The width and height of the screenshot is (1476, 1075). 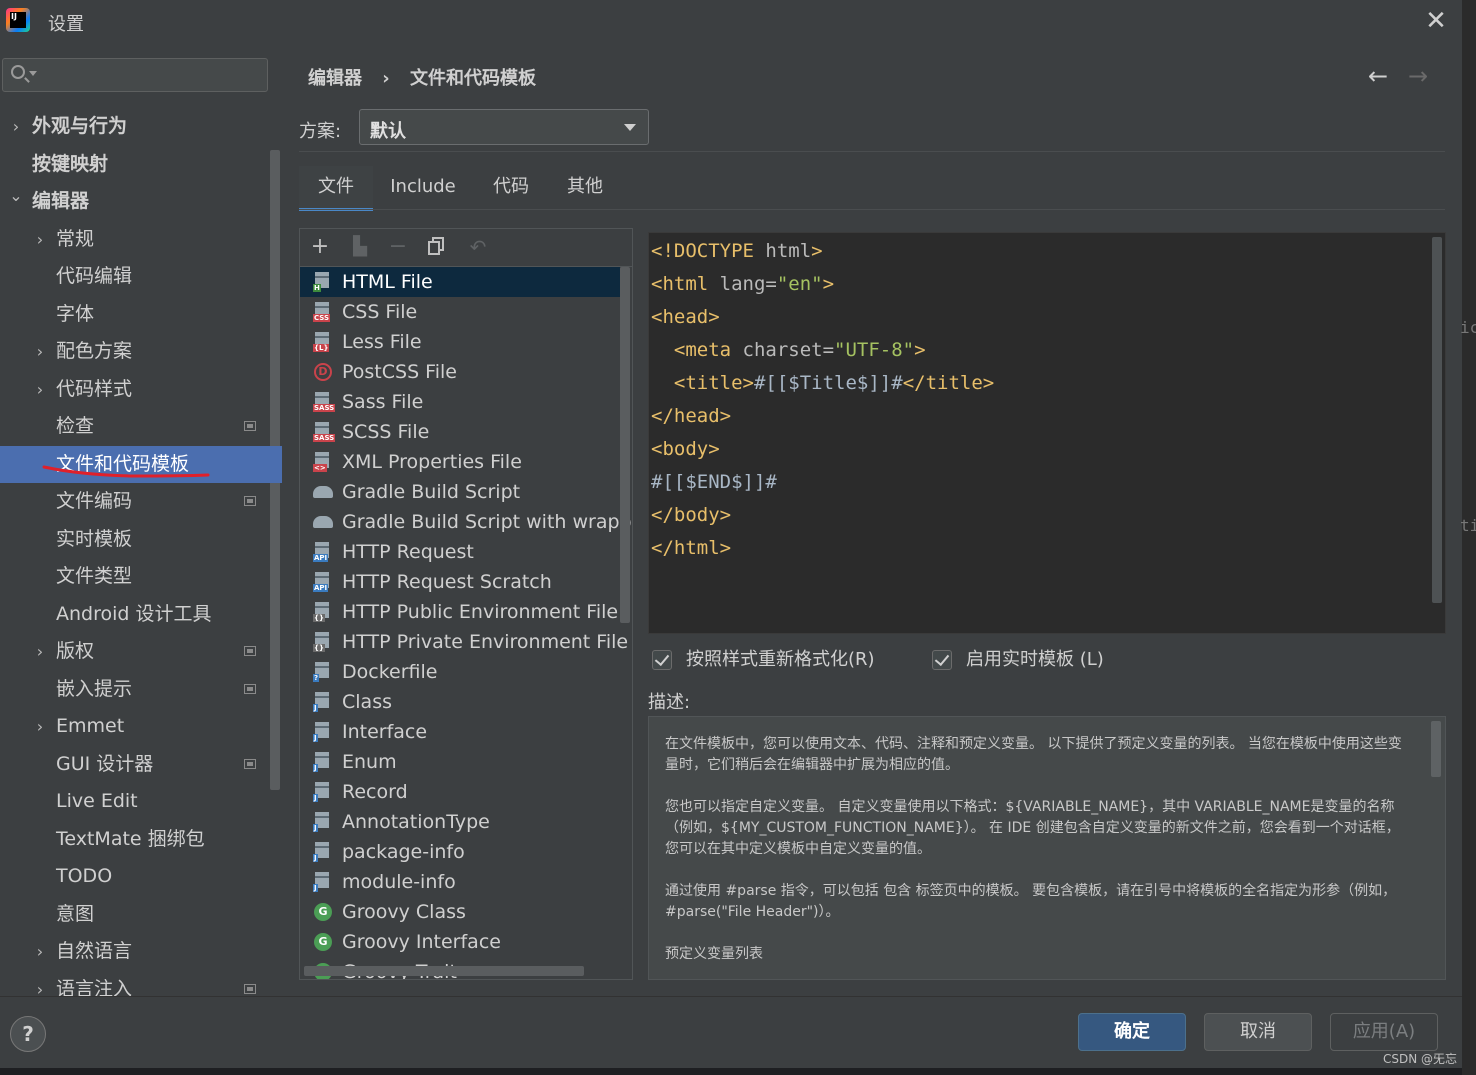 I want to click on sidebar-item: 文件编码, so click(x=141, y=501).